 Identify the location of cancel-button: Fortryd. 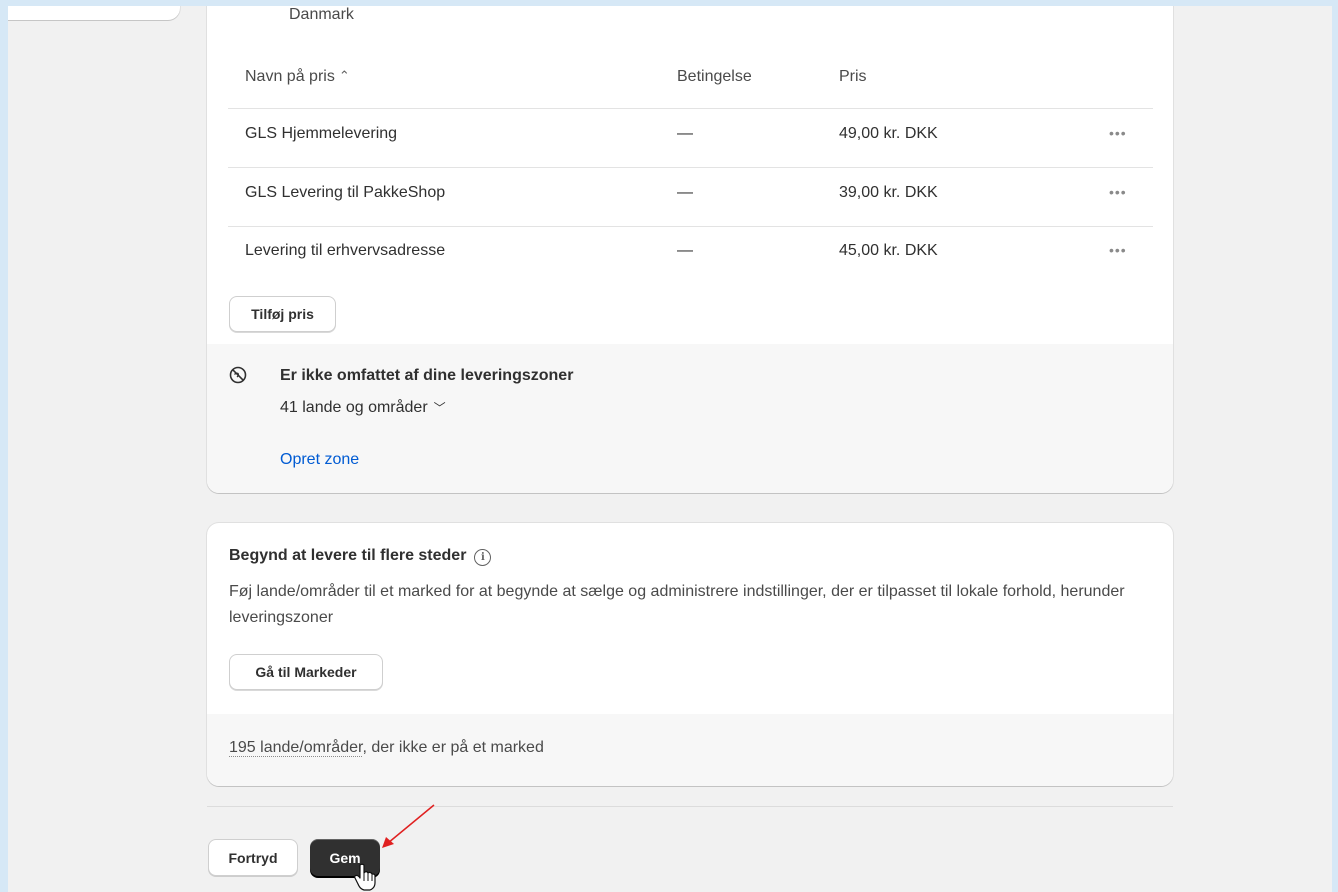
(253, 857).